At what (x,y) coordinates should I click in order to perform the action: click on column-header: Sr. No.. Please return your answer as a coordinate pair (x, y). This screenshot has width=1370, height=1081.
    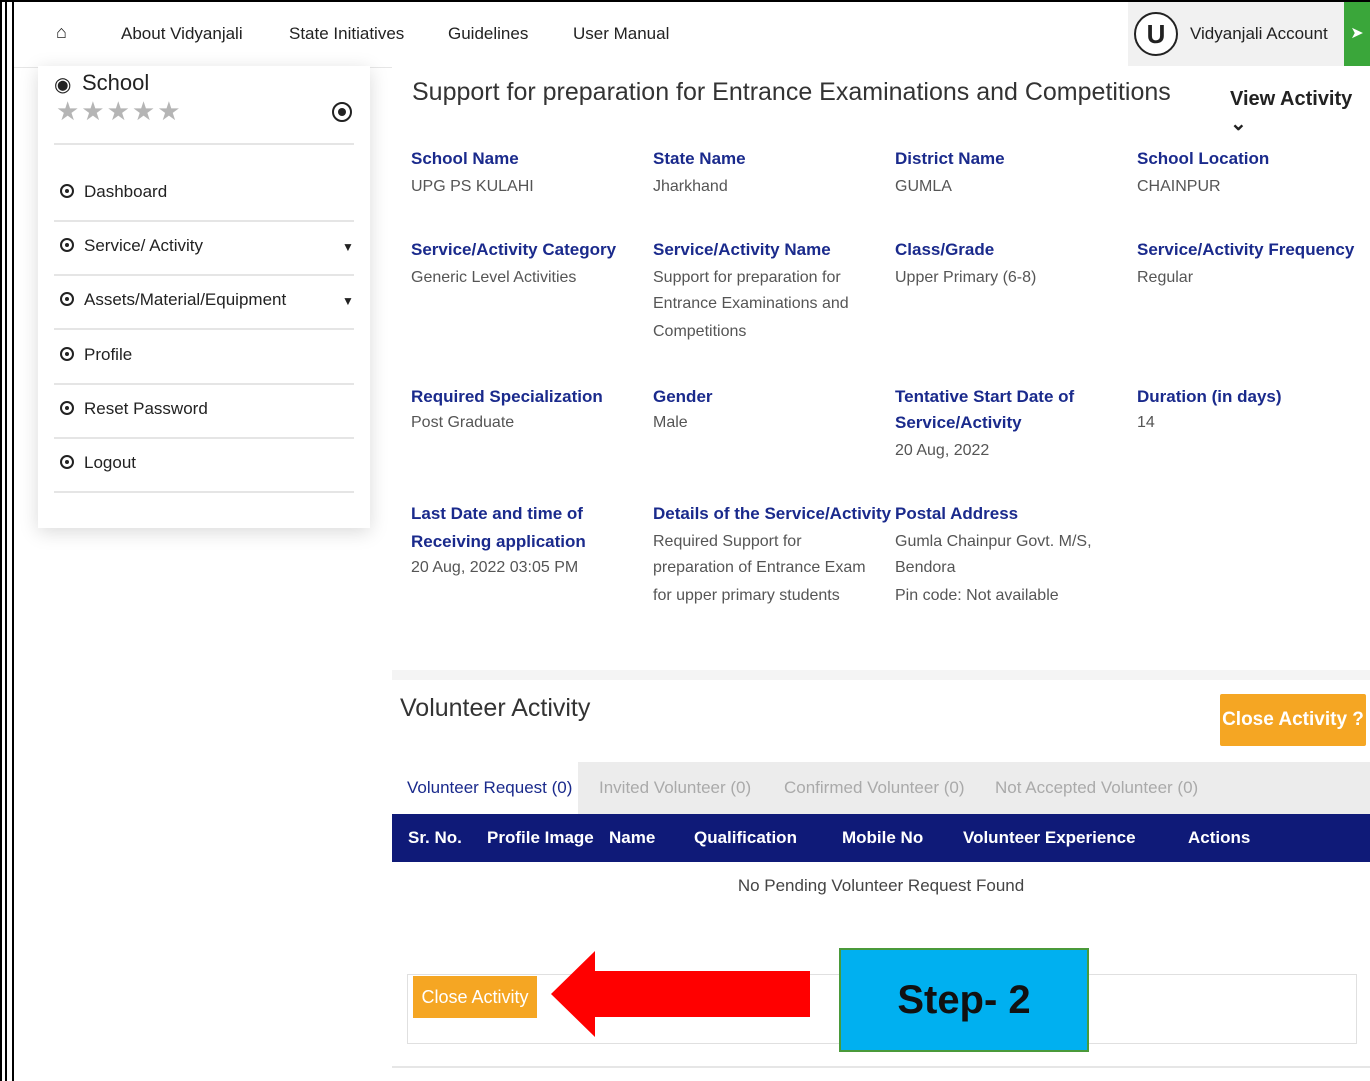
    Looking at the image, I should click on (435, 837).